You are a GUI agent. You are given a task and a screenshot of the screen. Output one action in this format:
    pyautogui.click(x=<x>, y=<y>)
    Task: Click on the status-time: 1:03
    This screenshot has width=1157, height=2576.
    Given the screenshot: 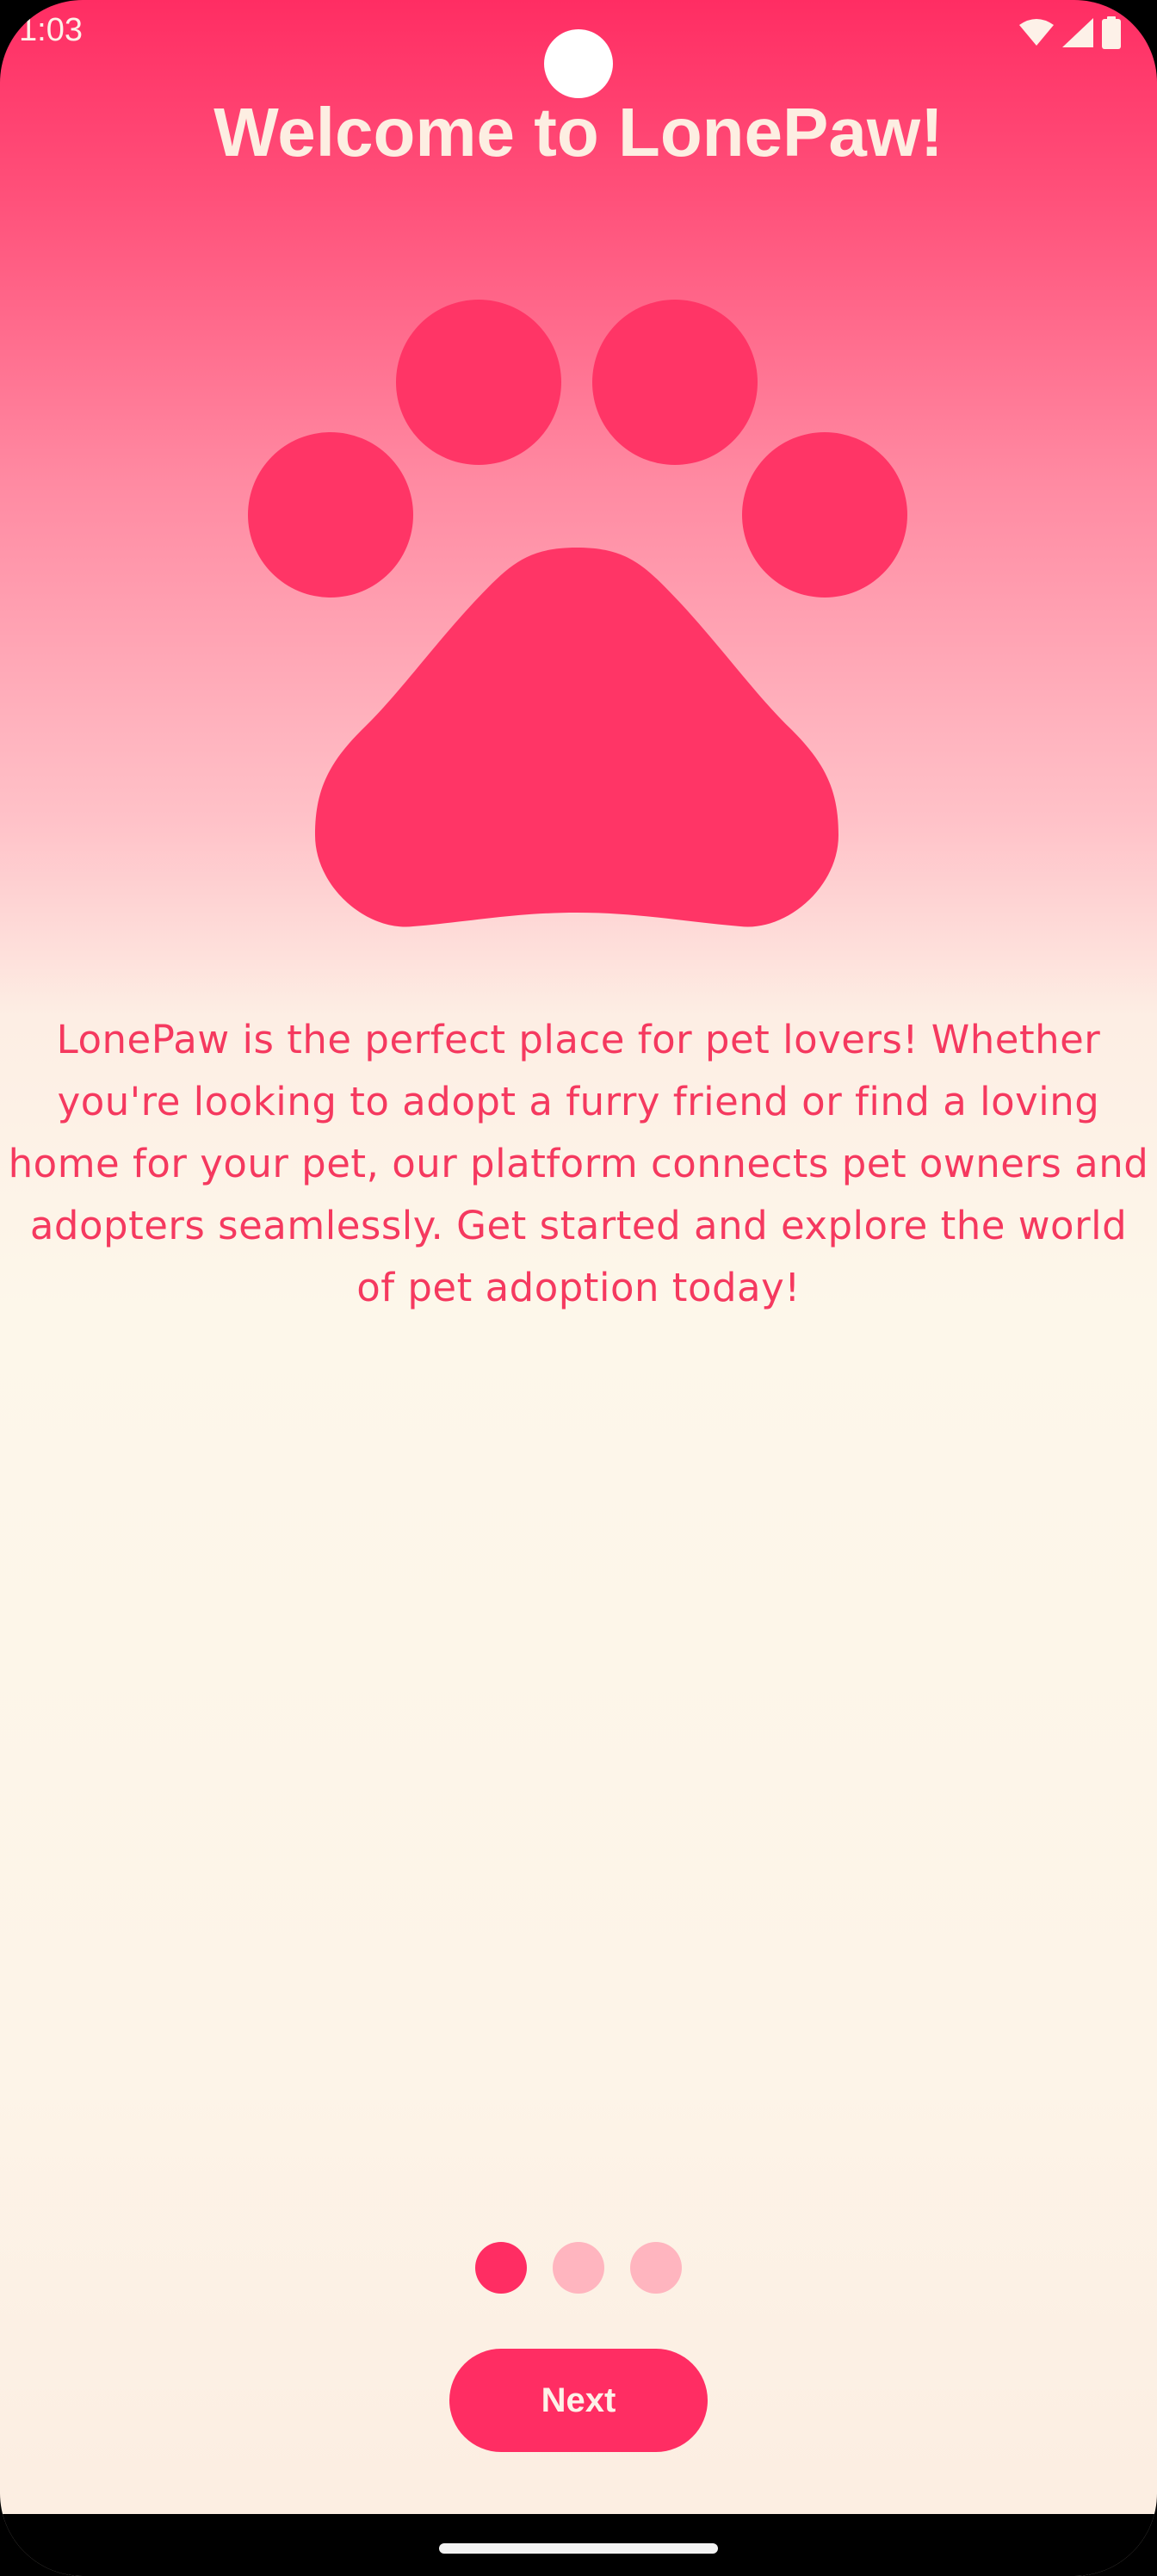 What is the action you would take?
    pyautogui.click(x=51, y=30)
    